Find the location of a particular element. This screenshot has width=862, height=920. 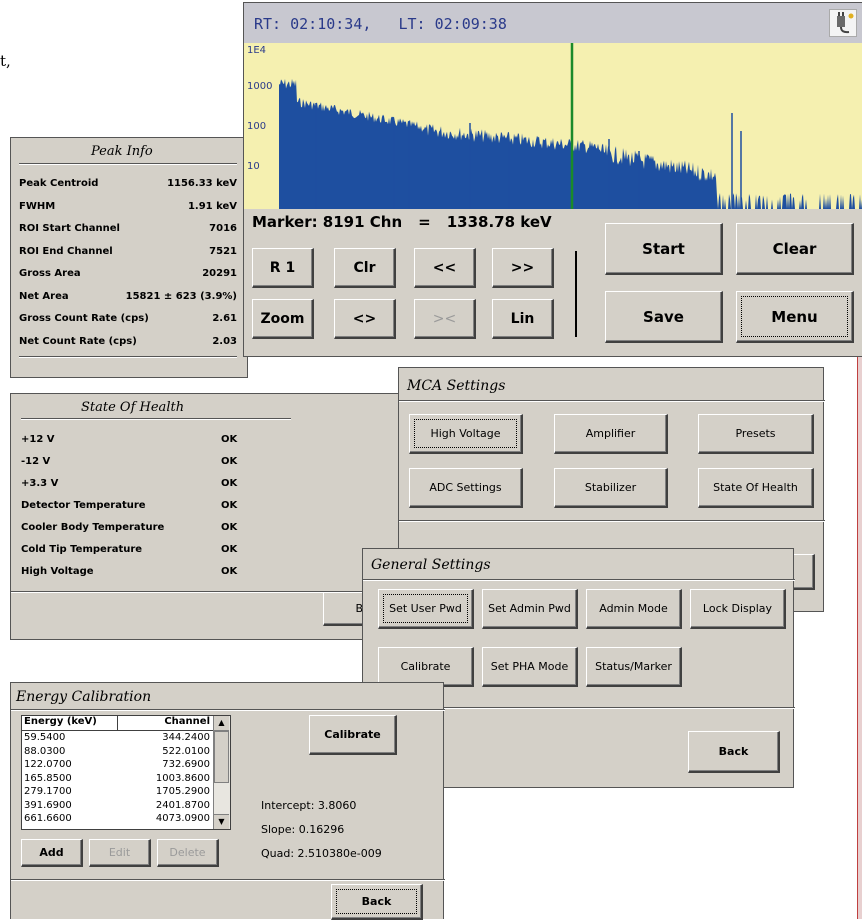

set-user-pwd-button: Set User Pwd is located at coordinates (426, 609).